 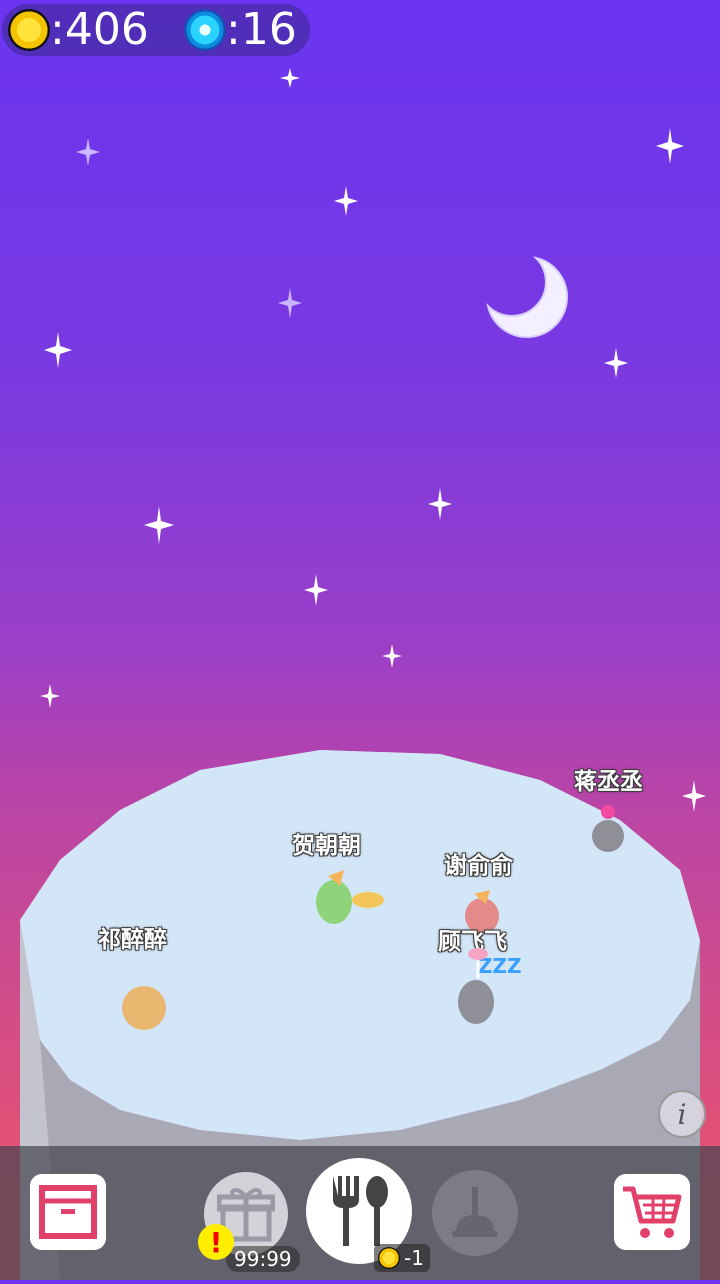 I want to click on coin-counter: :406, so click(x=78, y=30).